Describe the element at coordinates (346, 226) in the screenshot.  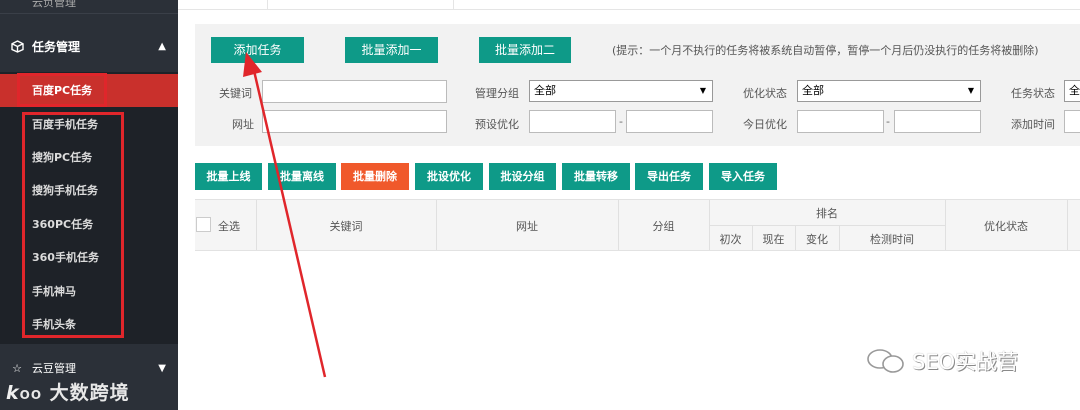
I see `column-keyword: 关键词` at that location.